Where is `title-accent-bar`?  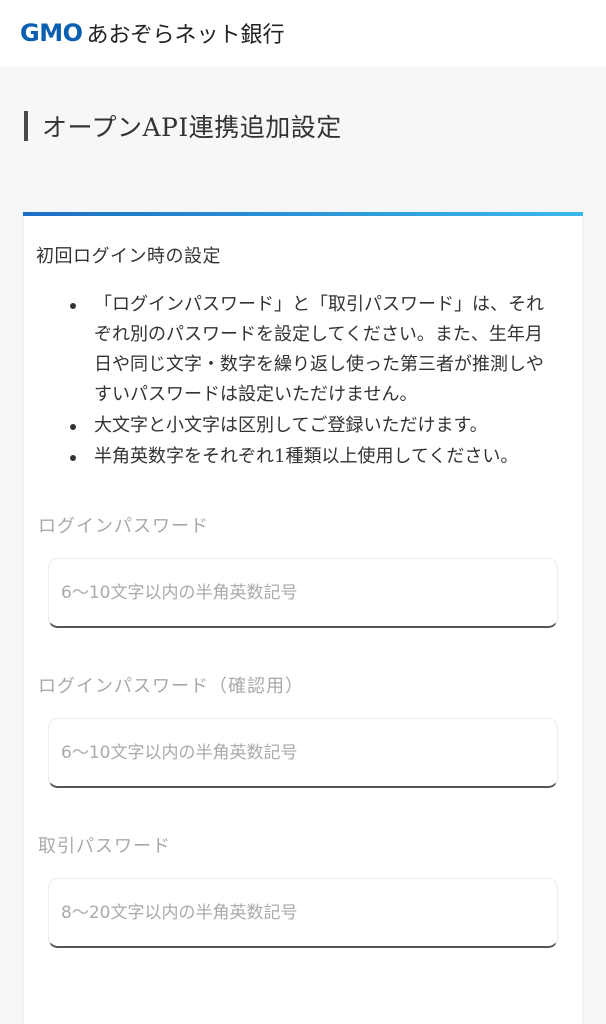 title-accent-bar is located at coordinates (26, 126).